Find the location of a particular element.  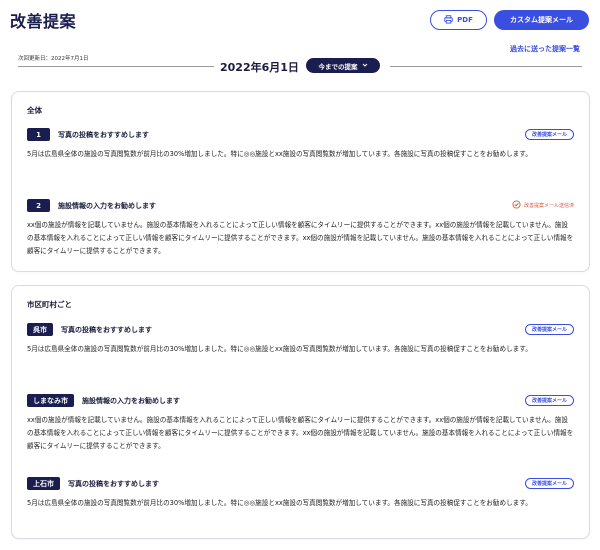

municipality-badge: 上石市 is located at coordinates (43, 483).